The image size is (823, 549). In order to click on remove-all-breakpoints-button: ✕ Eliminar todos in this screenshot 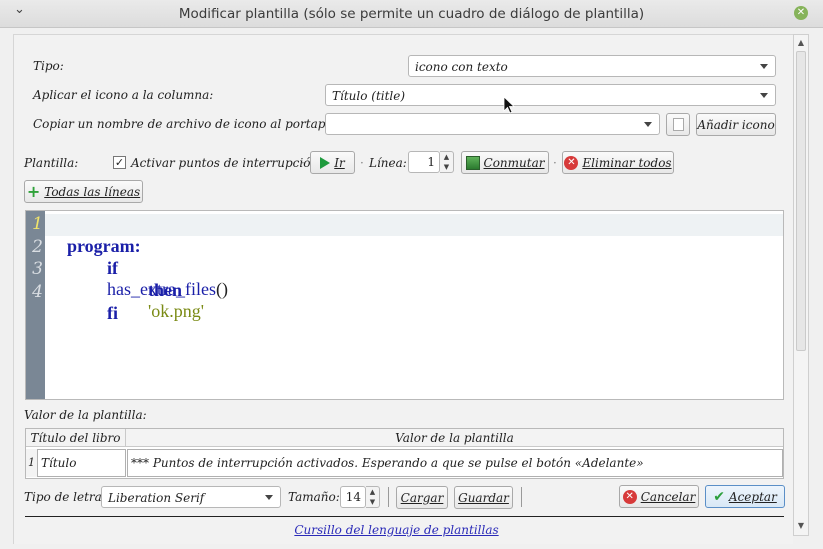, I will do `click(618, 162)`.